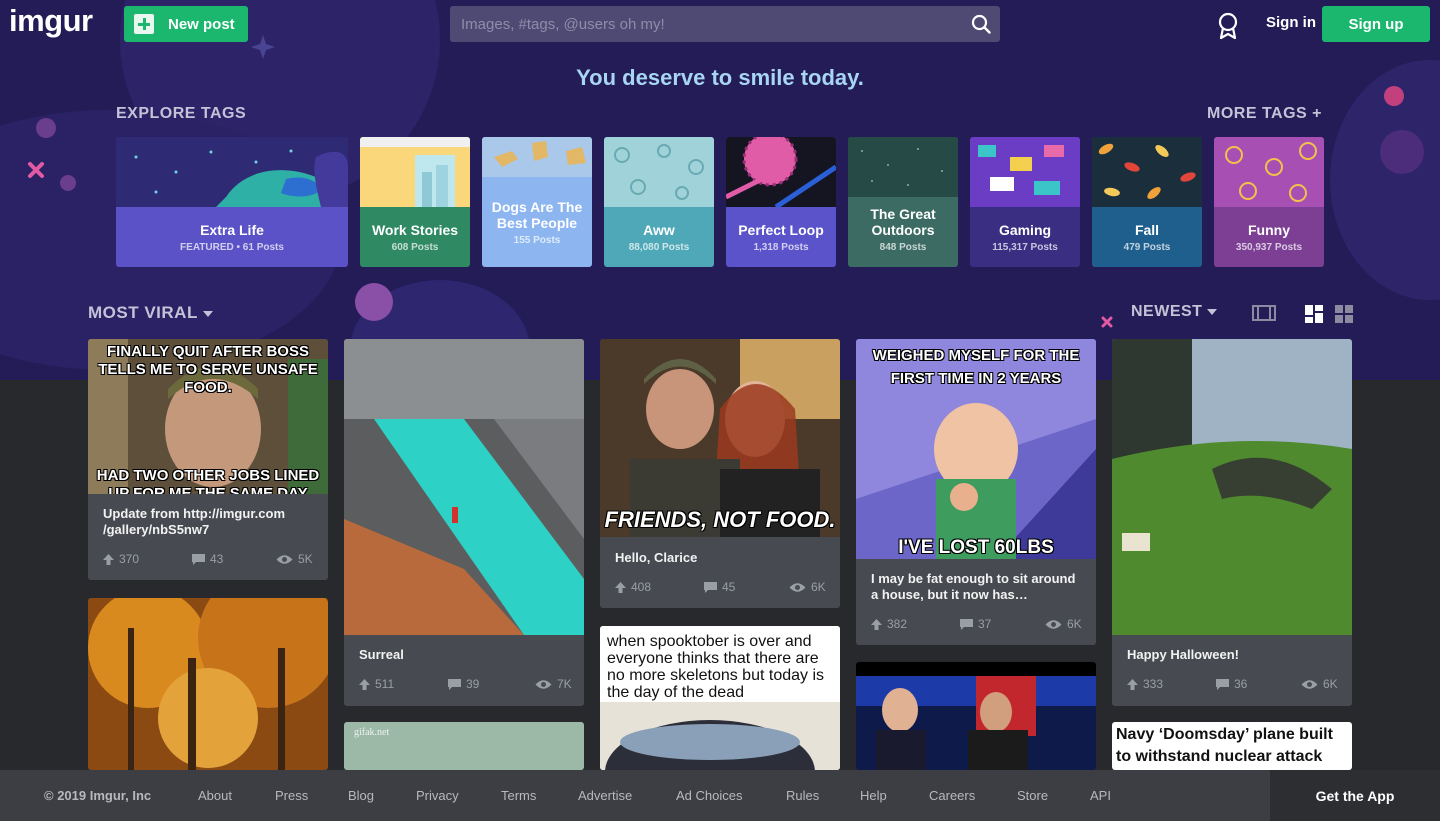 The height and width of the screenshot is (821, 1440). I want to click on section-dropdown: MOST VIRAL, so click(150, 313).